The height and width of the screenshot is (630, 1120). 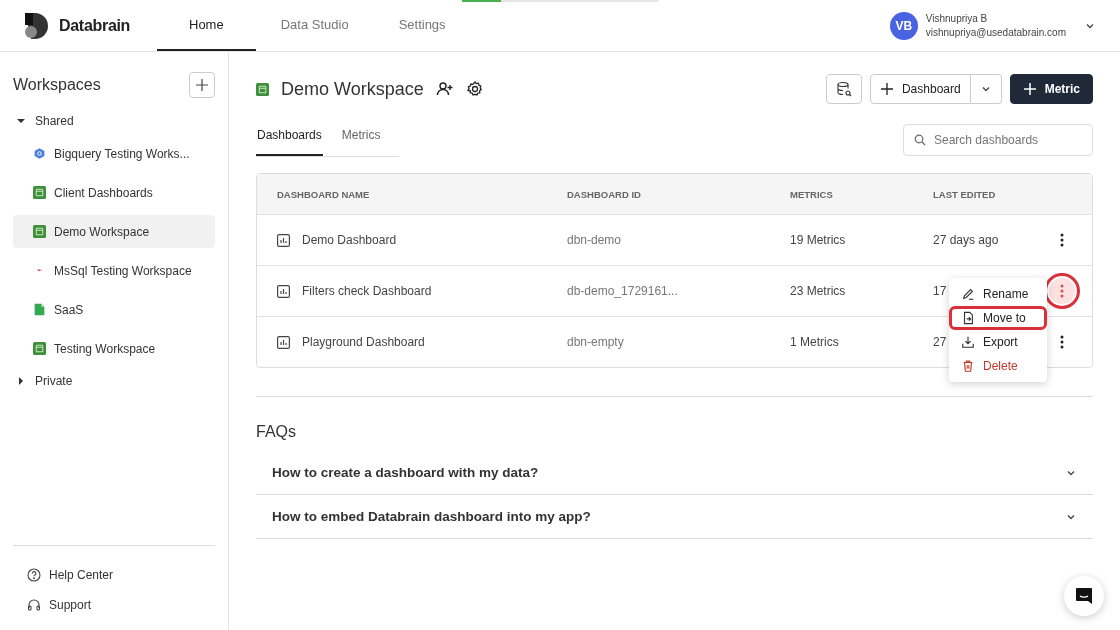 What do you see at coordinates (998, 366) in the screenshot?
I see `menu-item: Delete` at bounding box center [998, 366].